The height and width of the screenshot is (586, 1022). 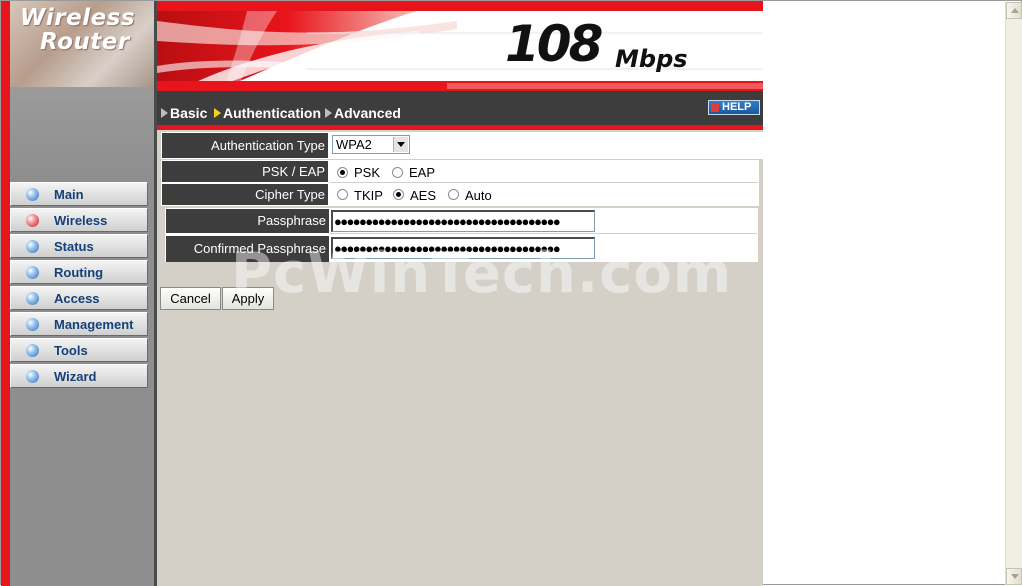 I want to click on auth-type-row: Authentication Type WPA2, so click(x=462, y=145).